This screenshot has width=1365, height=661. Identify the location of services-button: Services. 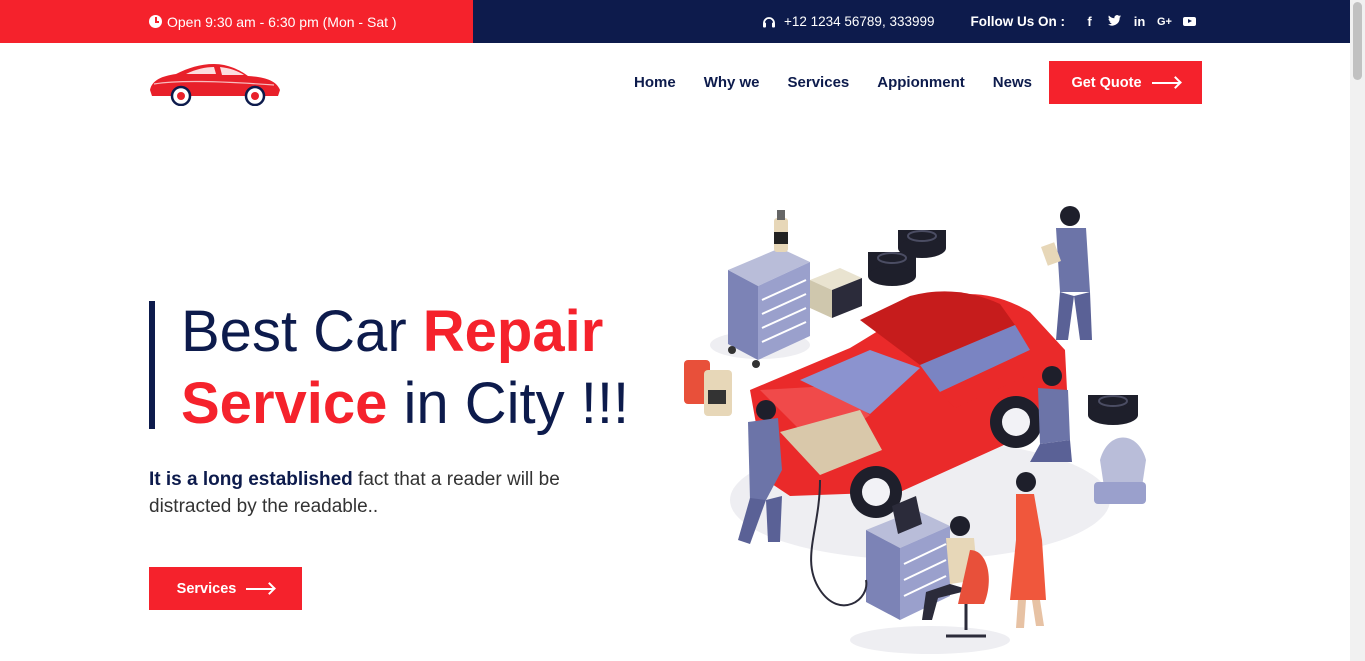
(225, 588).